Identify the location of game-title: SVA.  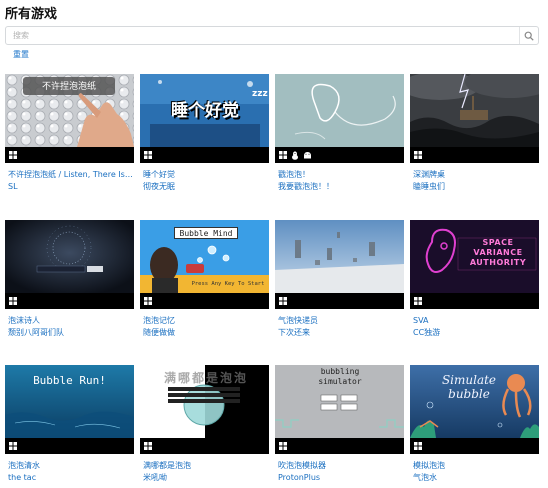
(476, 321).